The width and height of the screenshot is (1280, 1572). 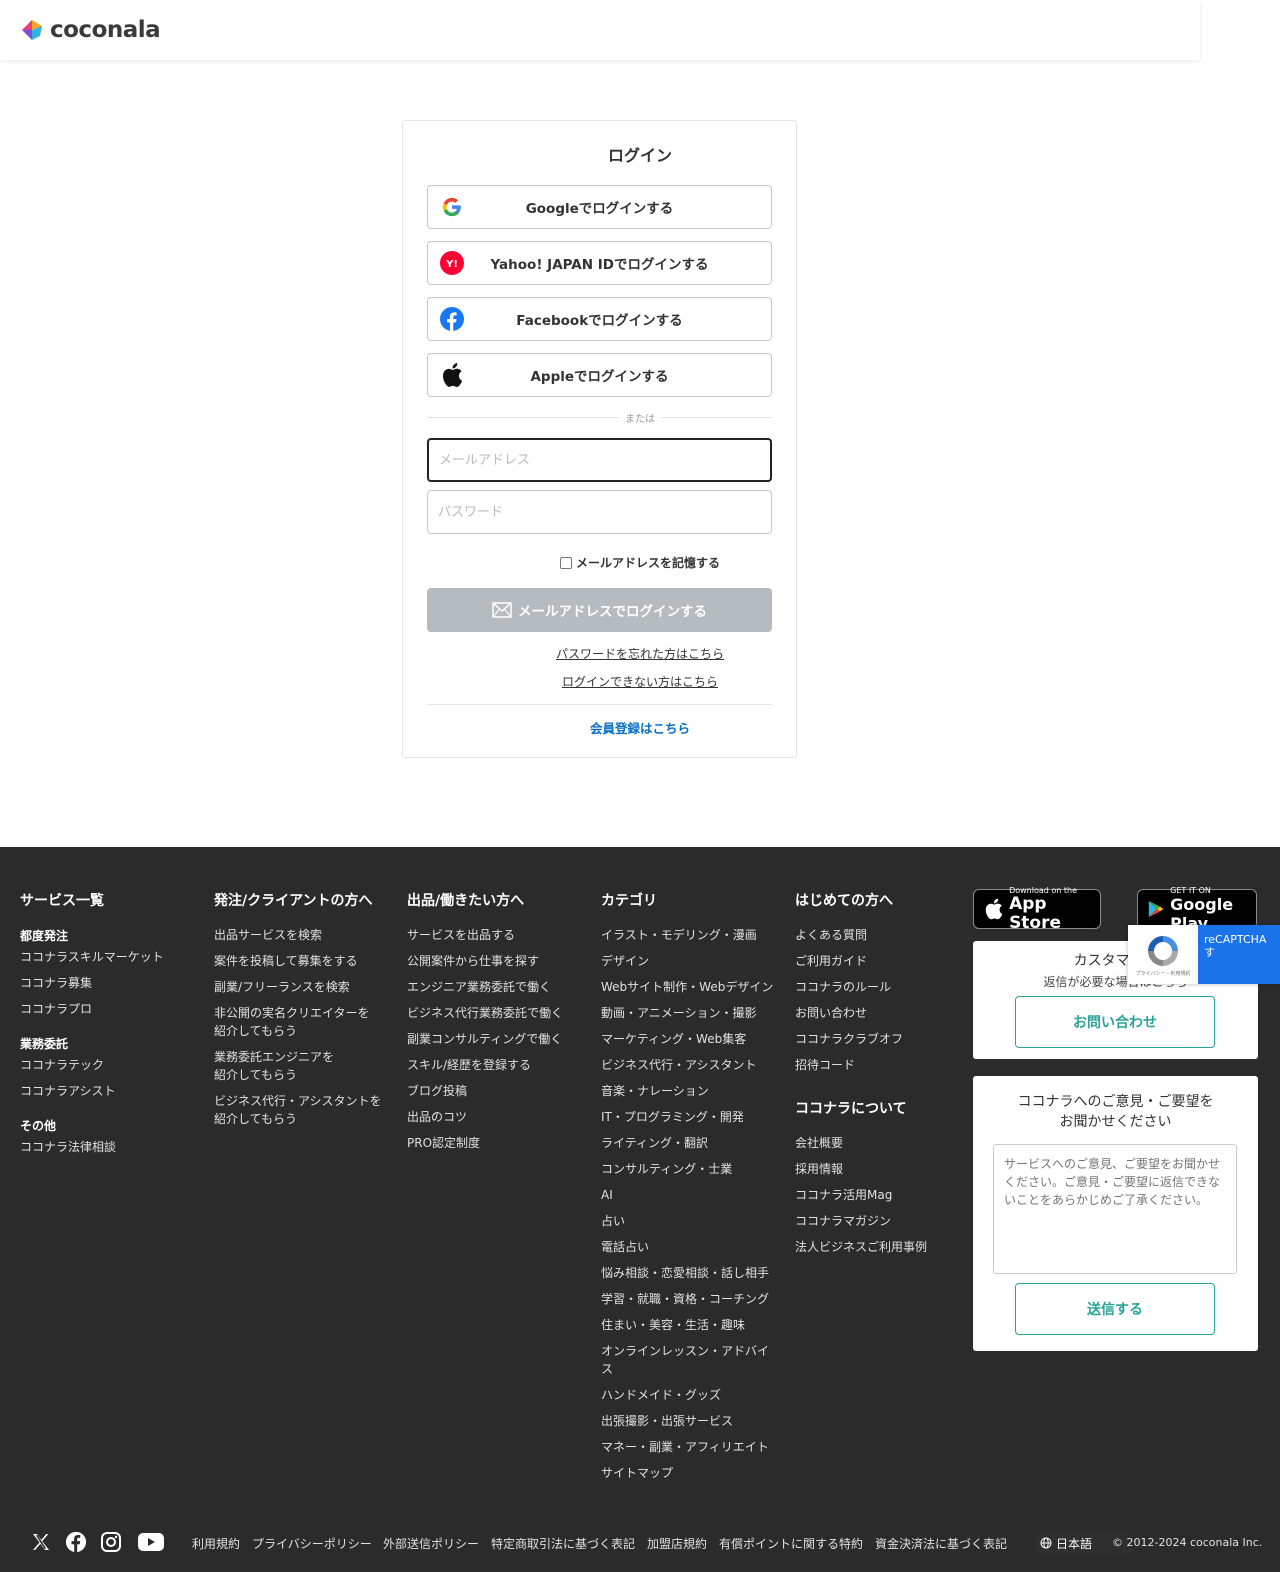 What do you see at coordinates (625, 961) in the screenshot?
I see `footer-link: デザイン` at bounding box center [625, 961].